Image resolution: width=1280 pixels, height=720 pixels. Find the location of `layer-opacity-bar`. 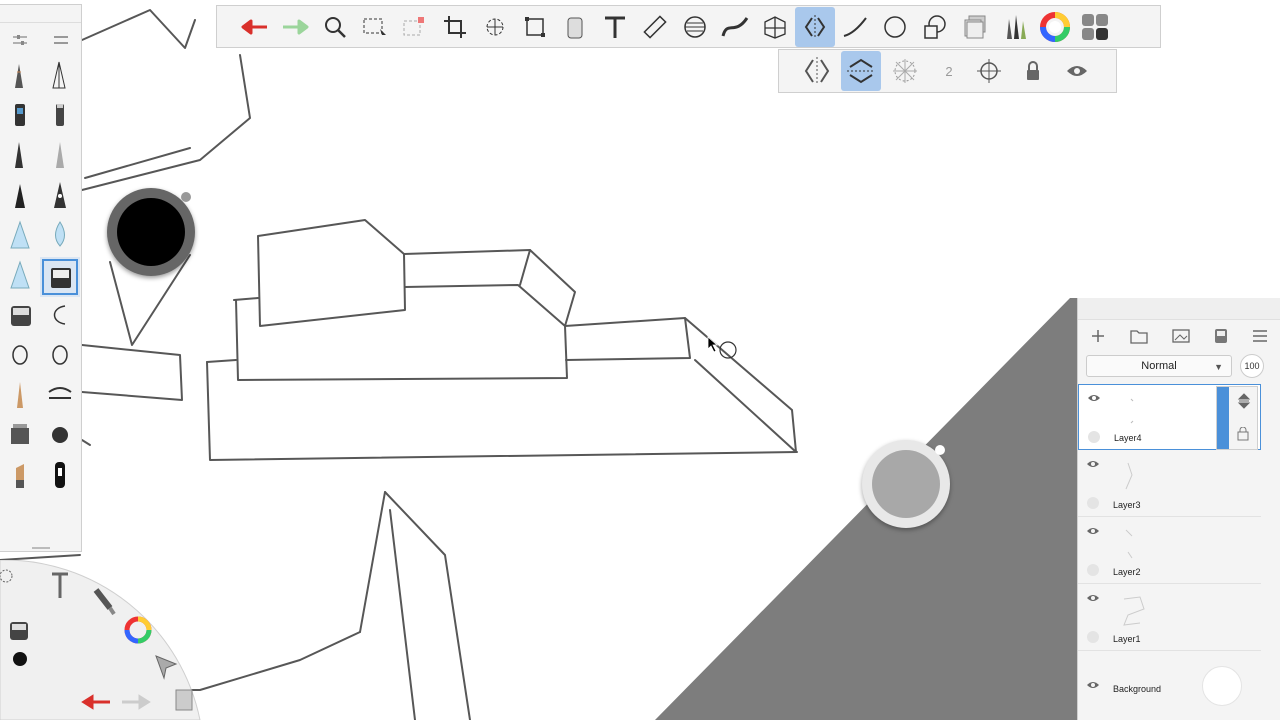

layer-opacity-bar is located at coordinates (1223, 418).